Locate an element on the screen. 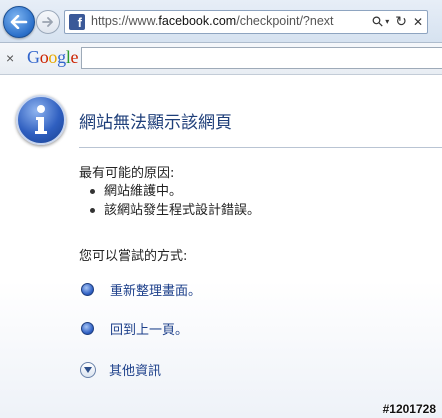 This screenshot has height=418, width=442. more-info-link: 其他資訊 is located at coordinates (135, 369).